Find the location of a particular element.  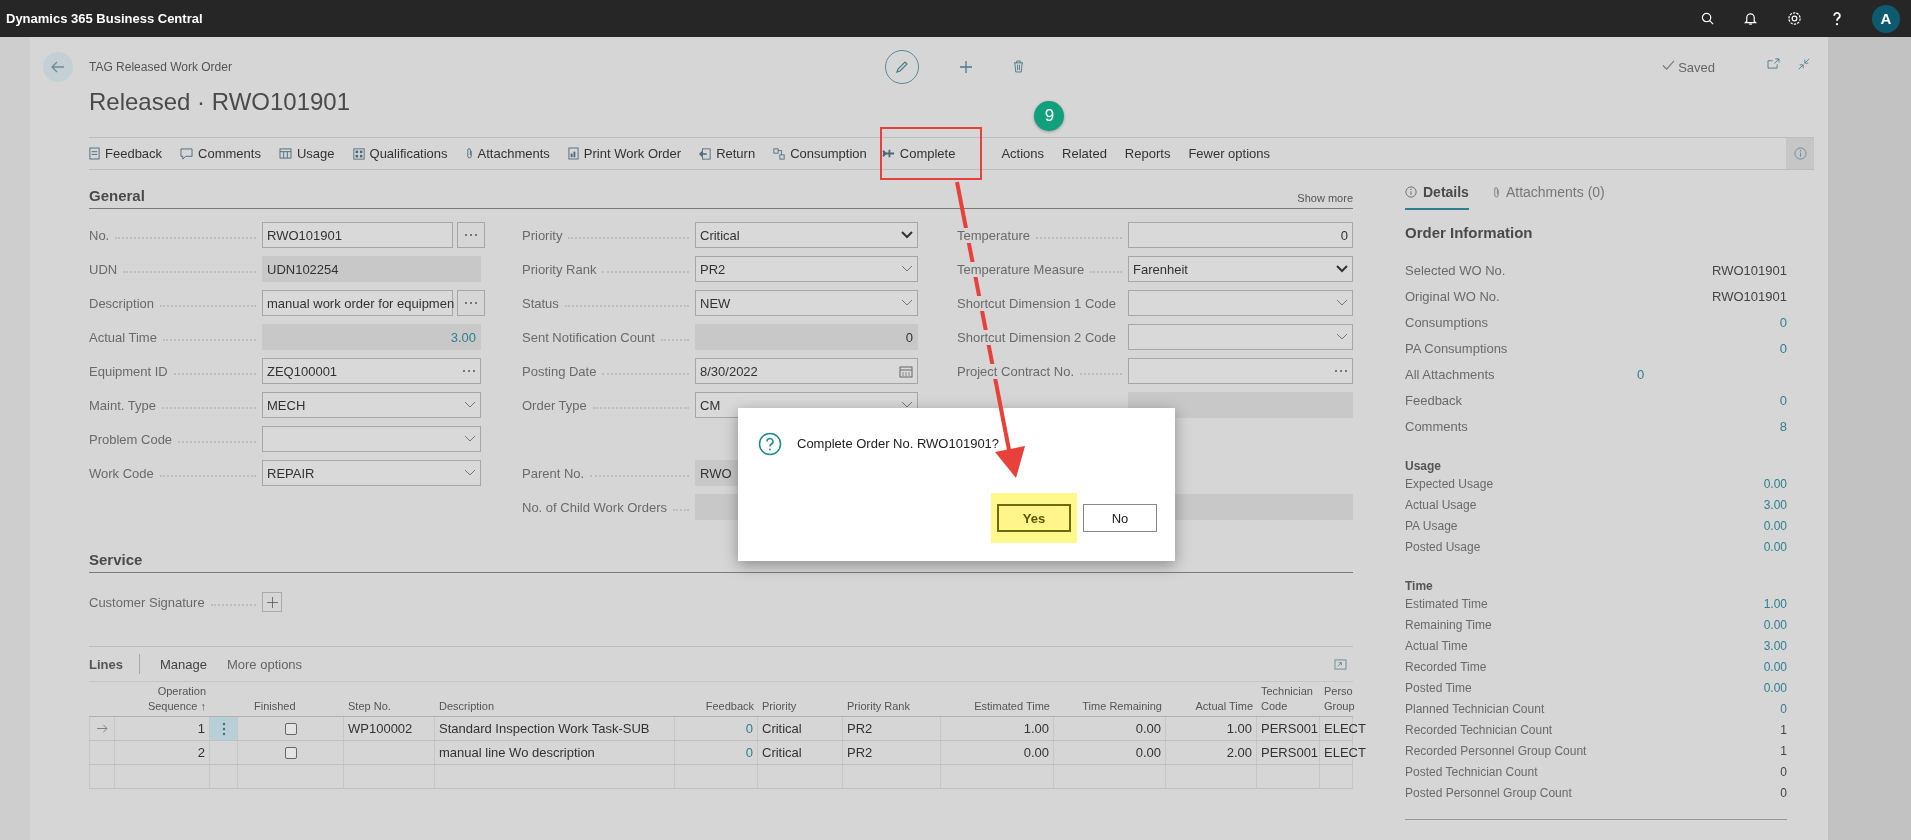

app-title: Dynamics 365 Business Central is located at coordinates (104, 18).